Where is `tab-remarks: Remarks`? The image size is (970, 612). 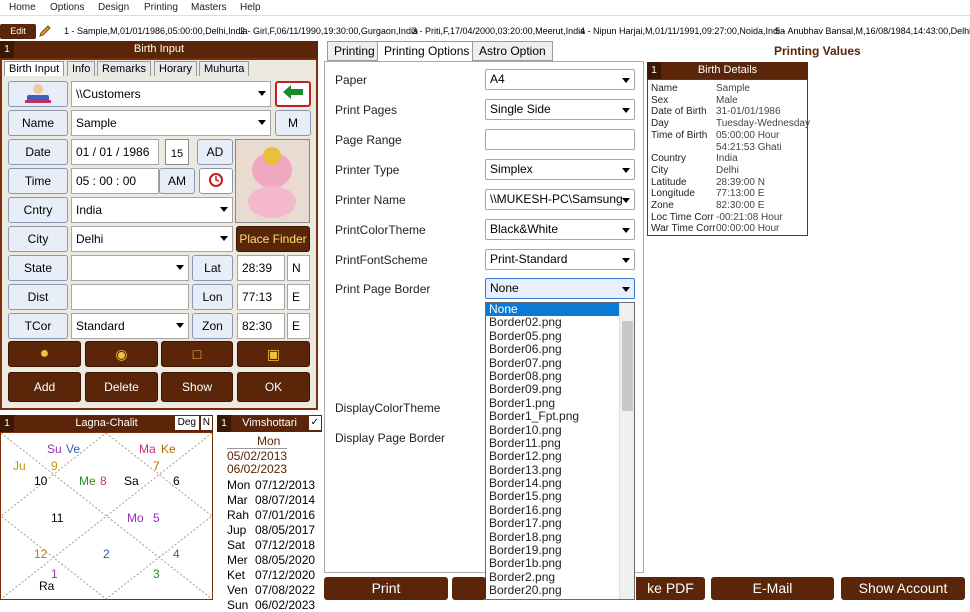 tab-remarks: Remarks is located at coordinates (124, 68).